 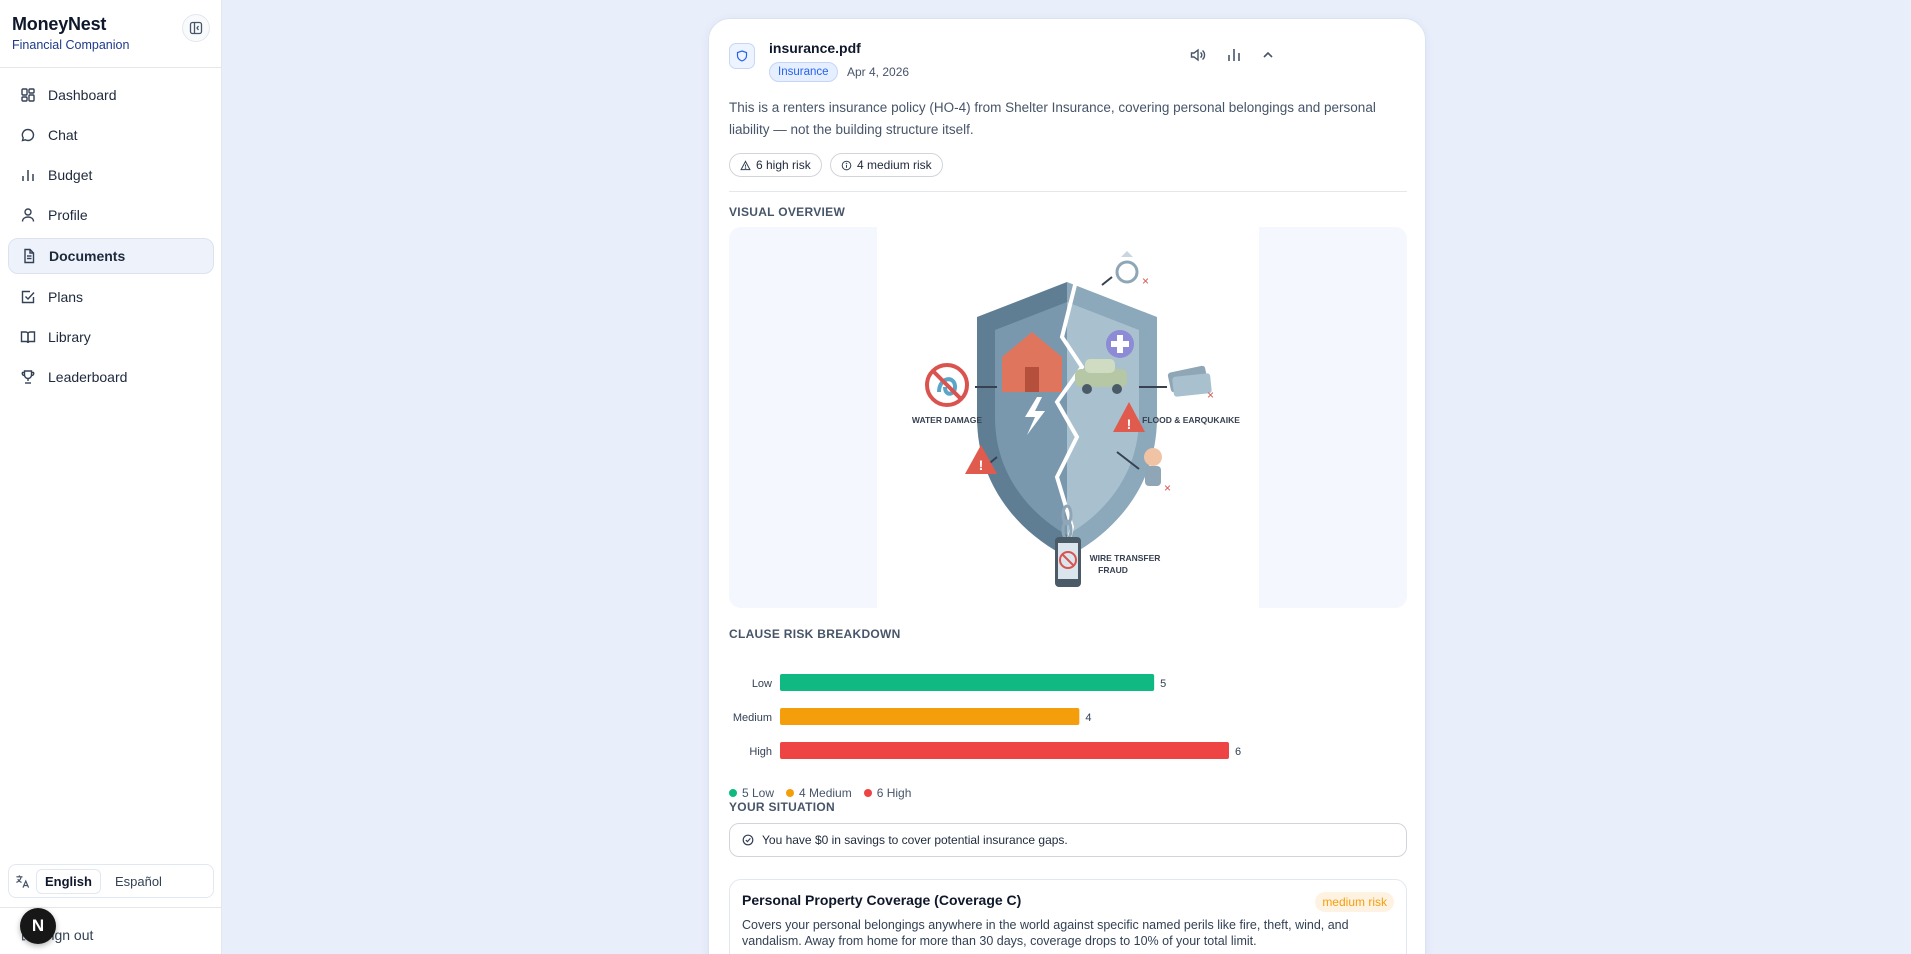 What do you see at coordinates (882, 900) in the screenshot?
I see `clause-title: Personal Property Coverage (Coverage C)` at bounding box center [882, 900].